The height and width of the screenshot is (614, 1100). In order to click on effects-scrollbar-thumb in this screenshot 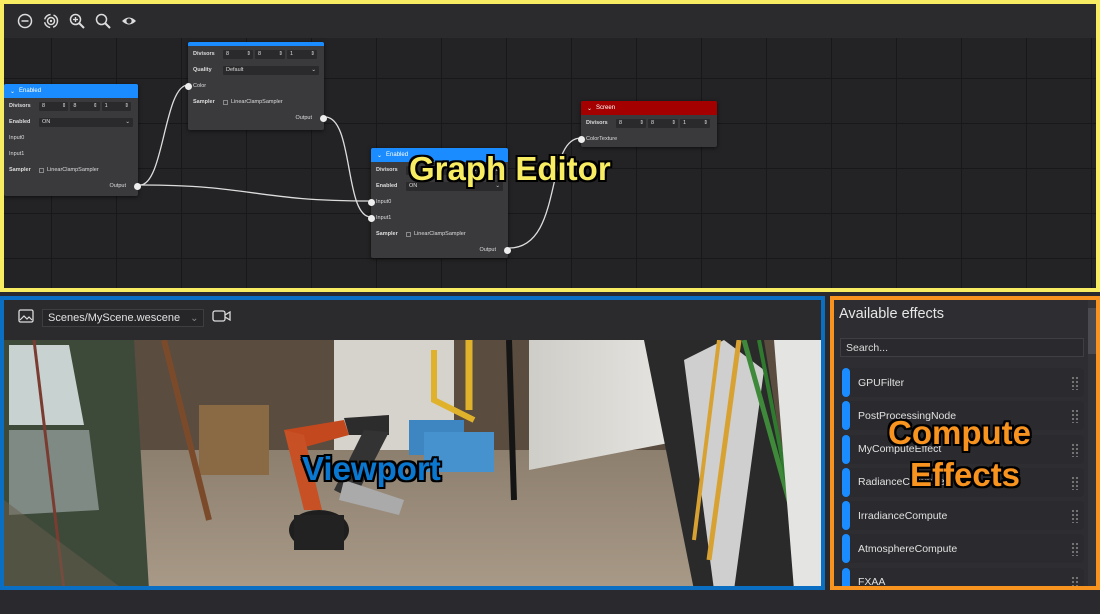, I will do `click(1092, 331)`.